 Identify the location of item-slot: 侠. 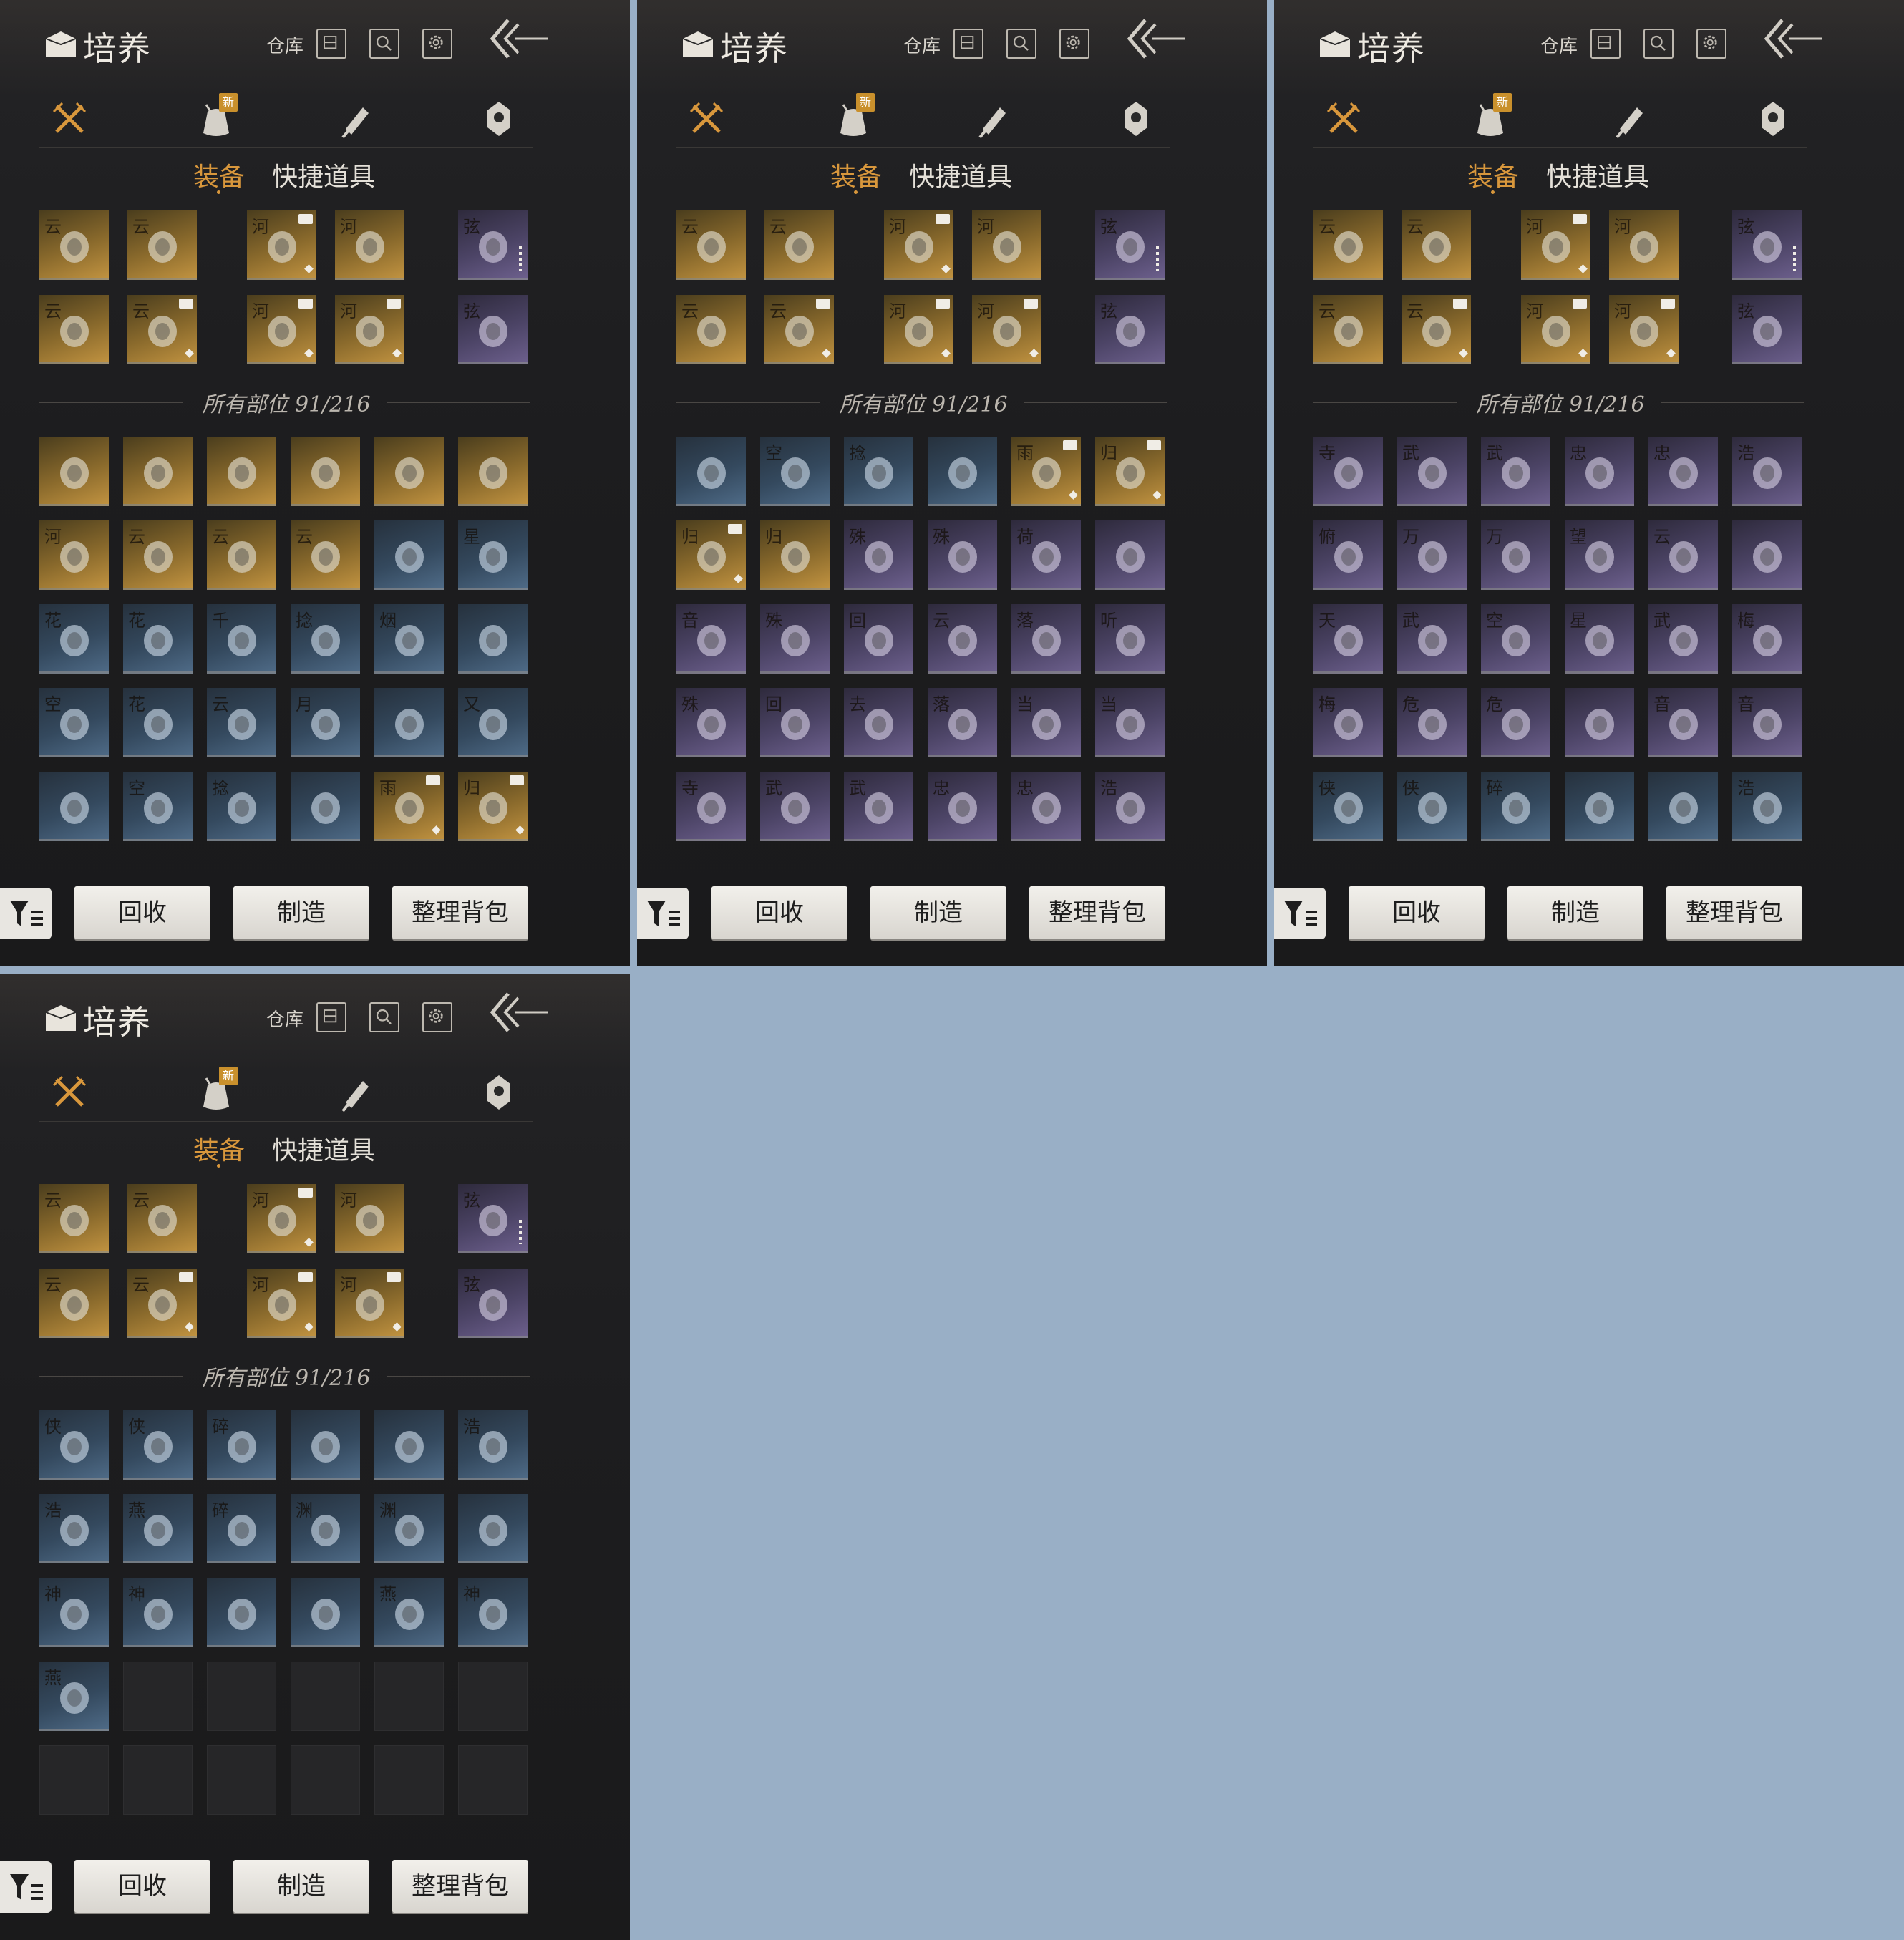
(1348, 806).